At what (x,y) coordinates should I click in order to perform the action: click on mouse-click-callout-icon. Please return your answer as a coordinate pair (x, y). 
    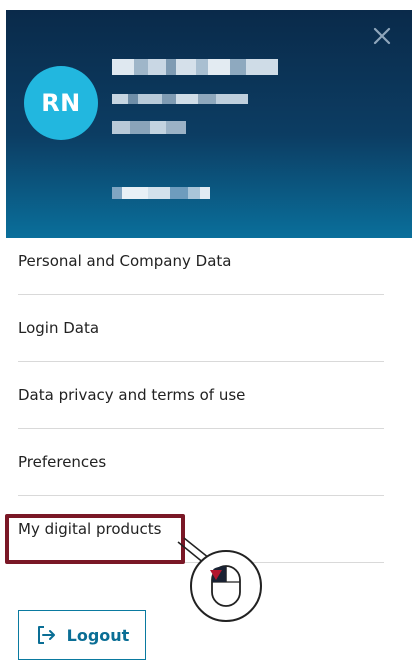
    Looking at the image, I should click on (219, 579).